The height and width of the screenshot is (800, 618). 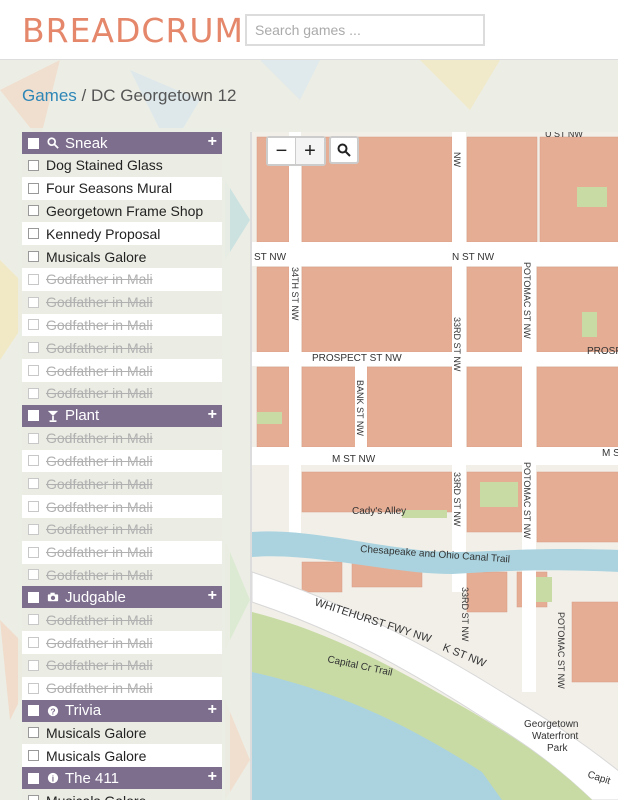 What do you see at coordinates (282, 151) in the screenshot?
I see `zoom-out-button: −` at bounding box center [282, 151].